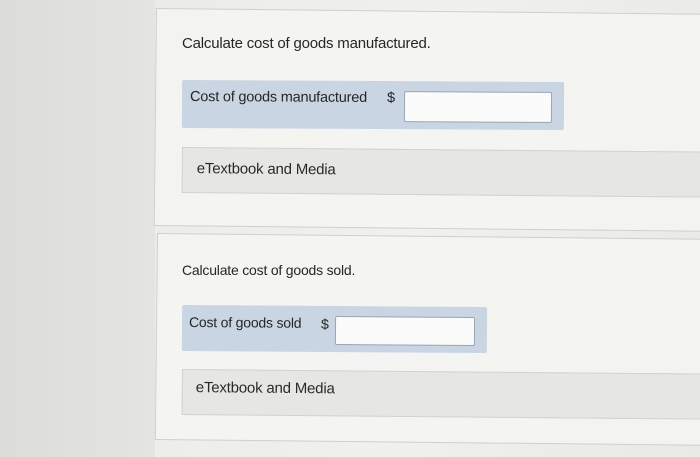  What do you see at coordinates (278, 97) in the screenshot?
I see `cost-of-goods-manufactured-label: Cost of goods manufactured` at bounding box center [278, 97].